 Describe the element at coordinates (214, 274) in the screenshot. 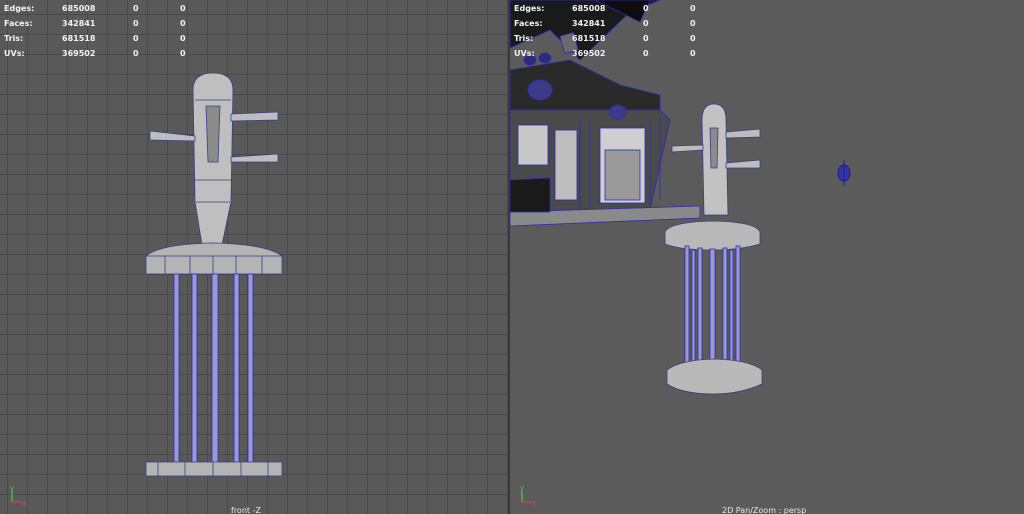

I see `wooden-dummy-mesh-front` at that location.